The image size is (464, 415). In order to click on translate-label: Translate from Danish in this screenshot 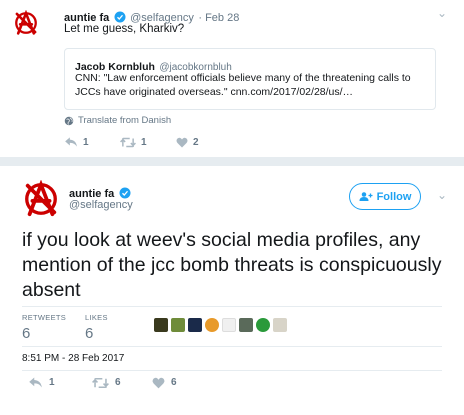, I will do `click(125, 120)`.